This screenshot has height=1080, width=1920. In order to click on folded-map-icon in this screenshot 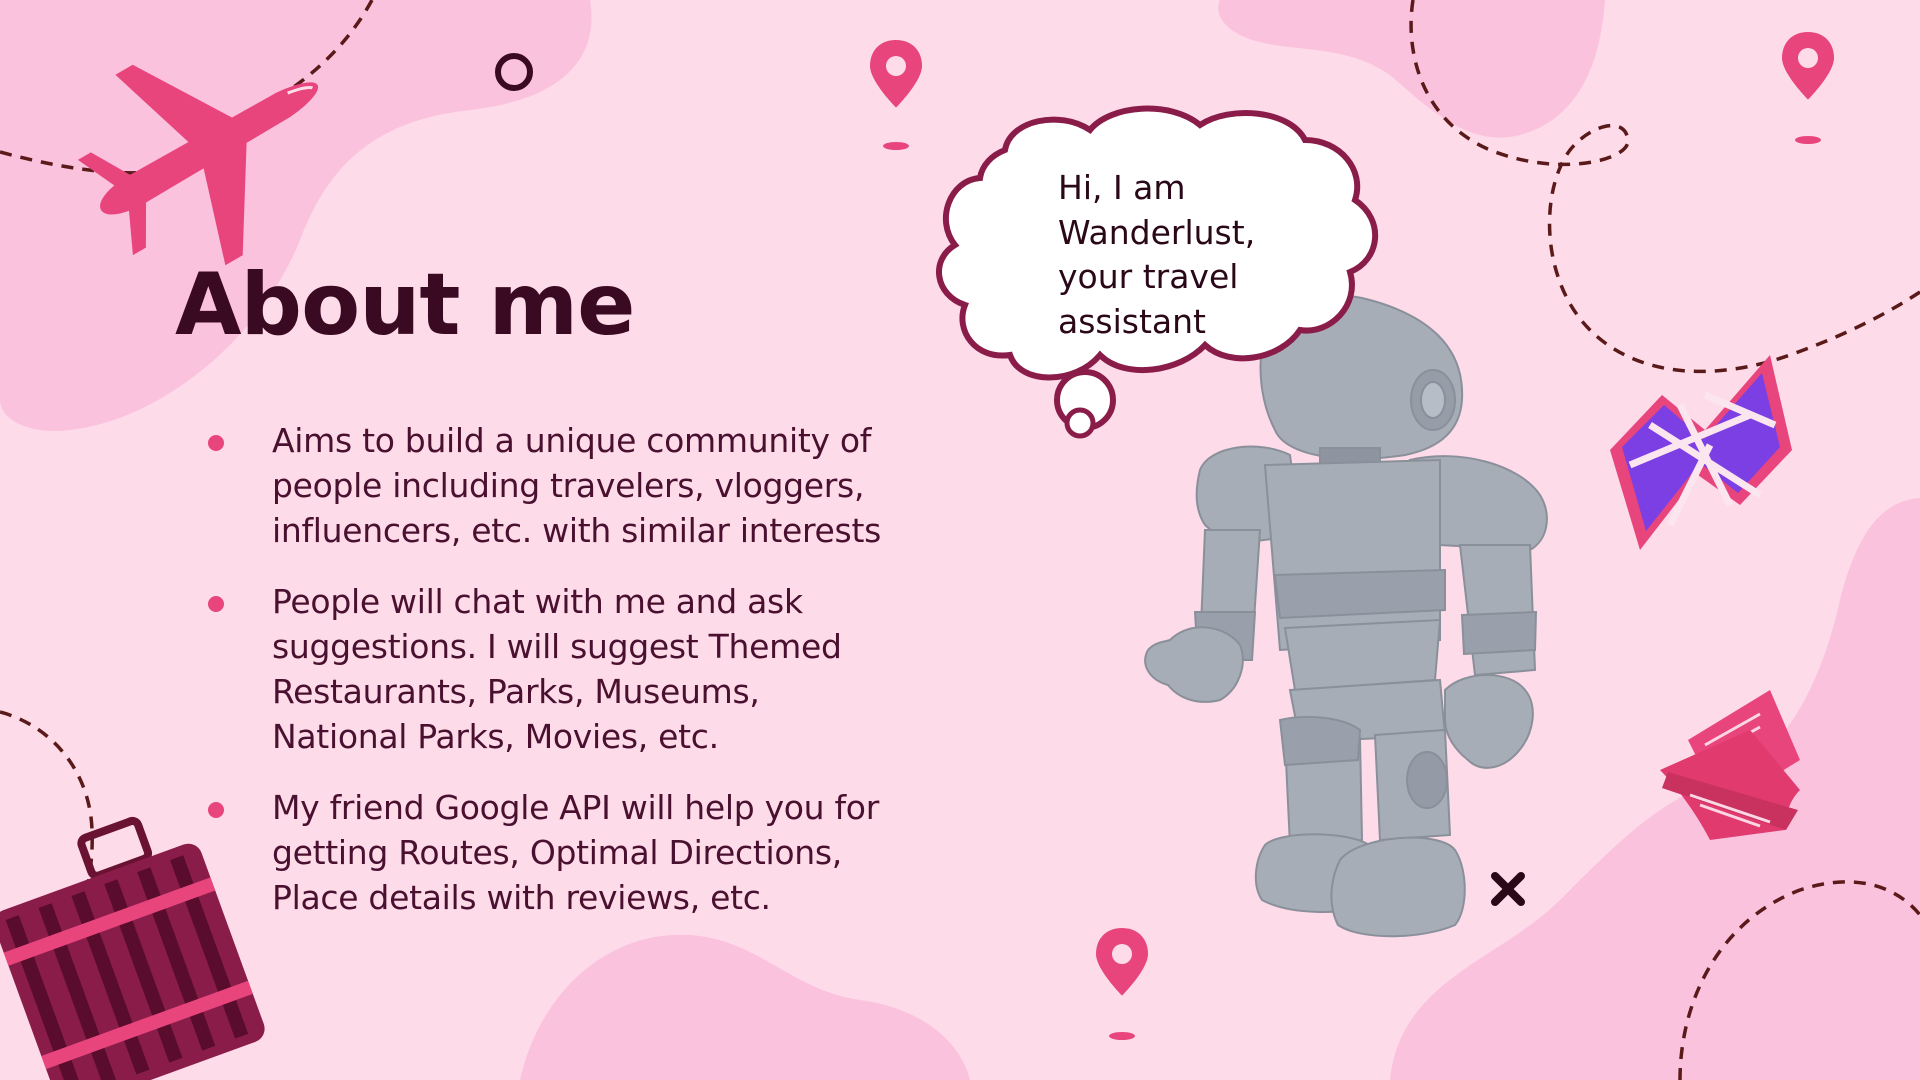, I will do `click(1701, 452)`.